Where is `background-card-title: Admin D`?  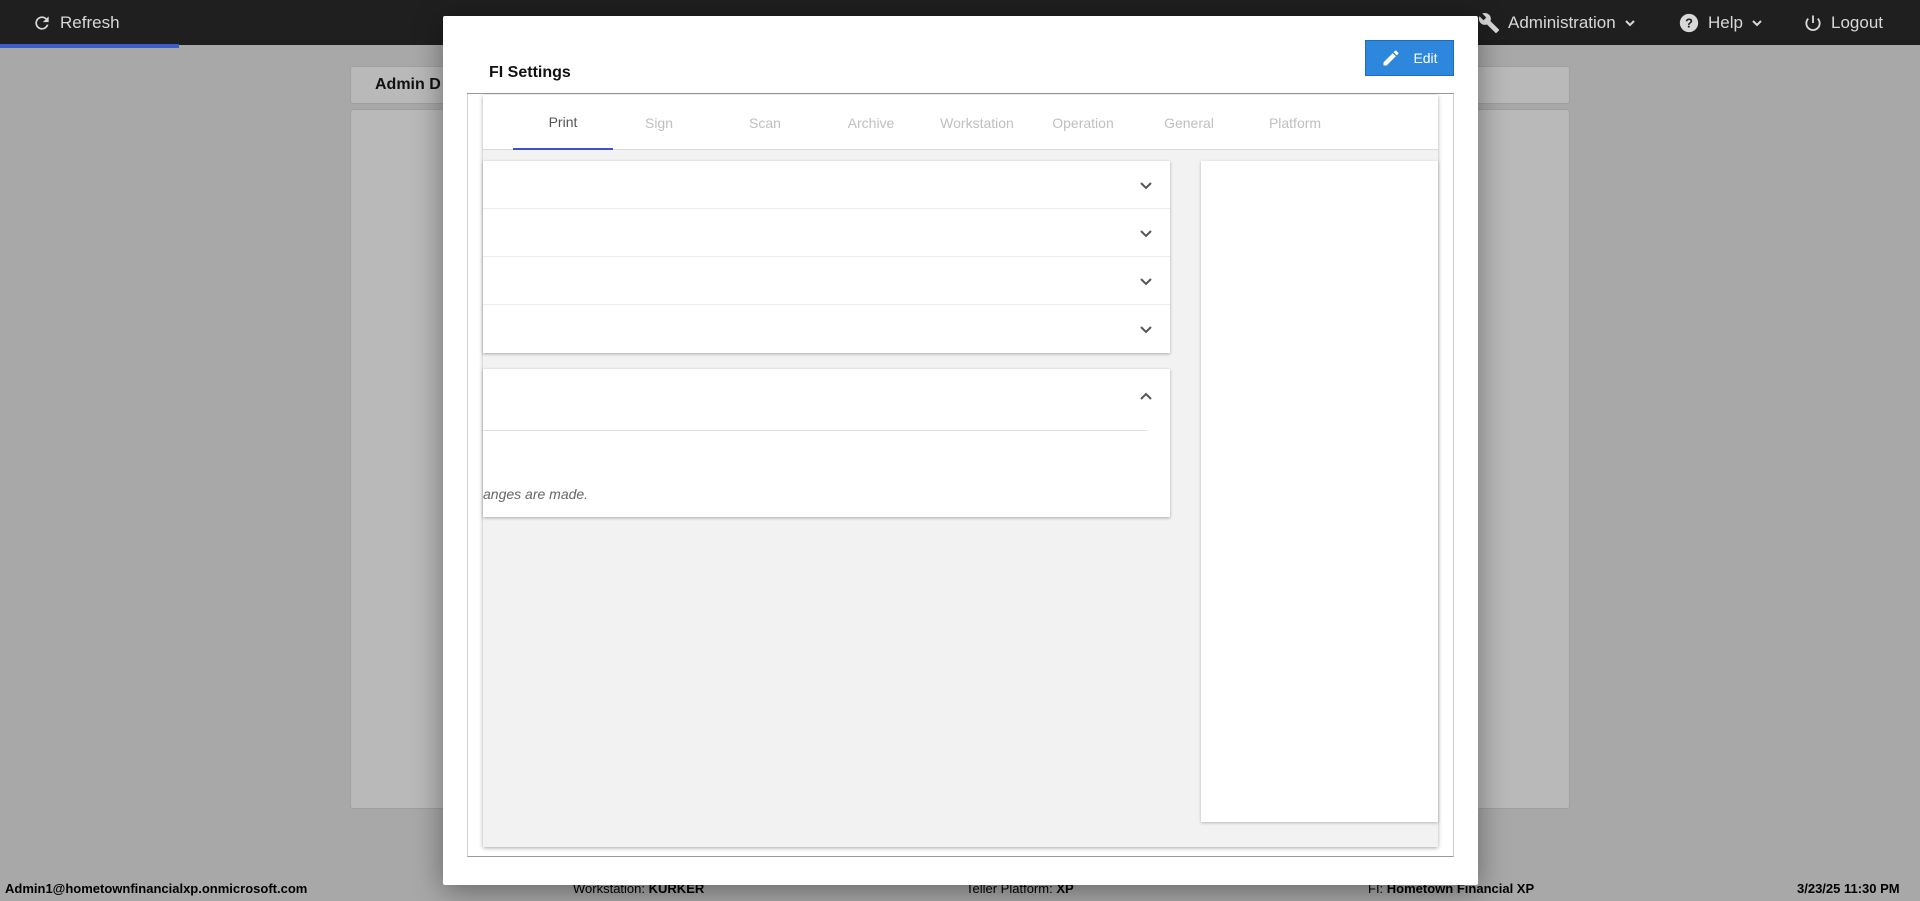
background-card-title: Admin D is located at coordinates (408, 84).